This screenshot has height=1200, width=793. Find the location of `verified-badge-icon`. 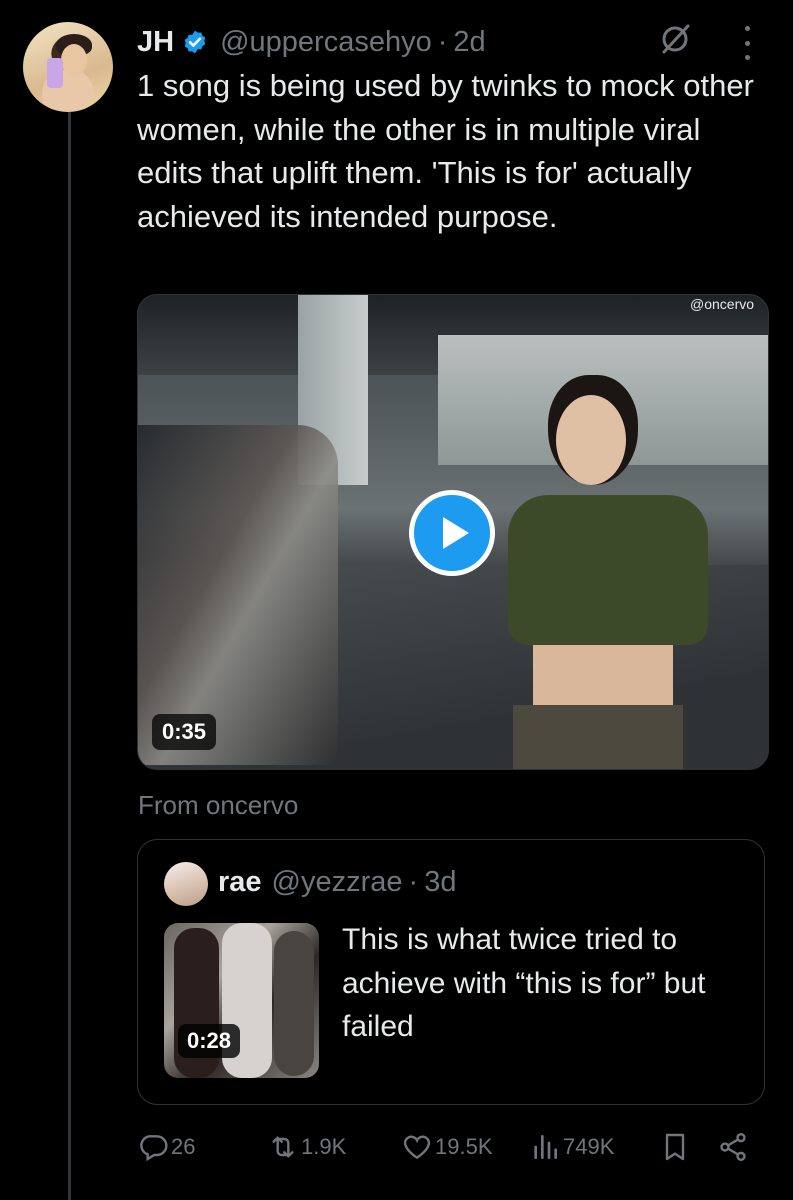

verified-badge-icon is located at coordinates (195, 42).